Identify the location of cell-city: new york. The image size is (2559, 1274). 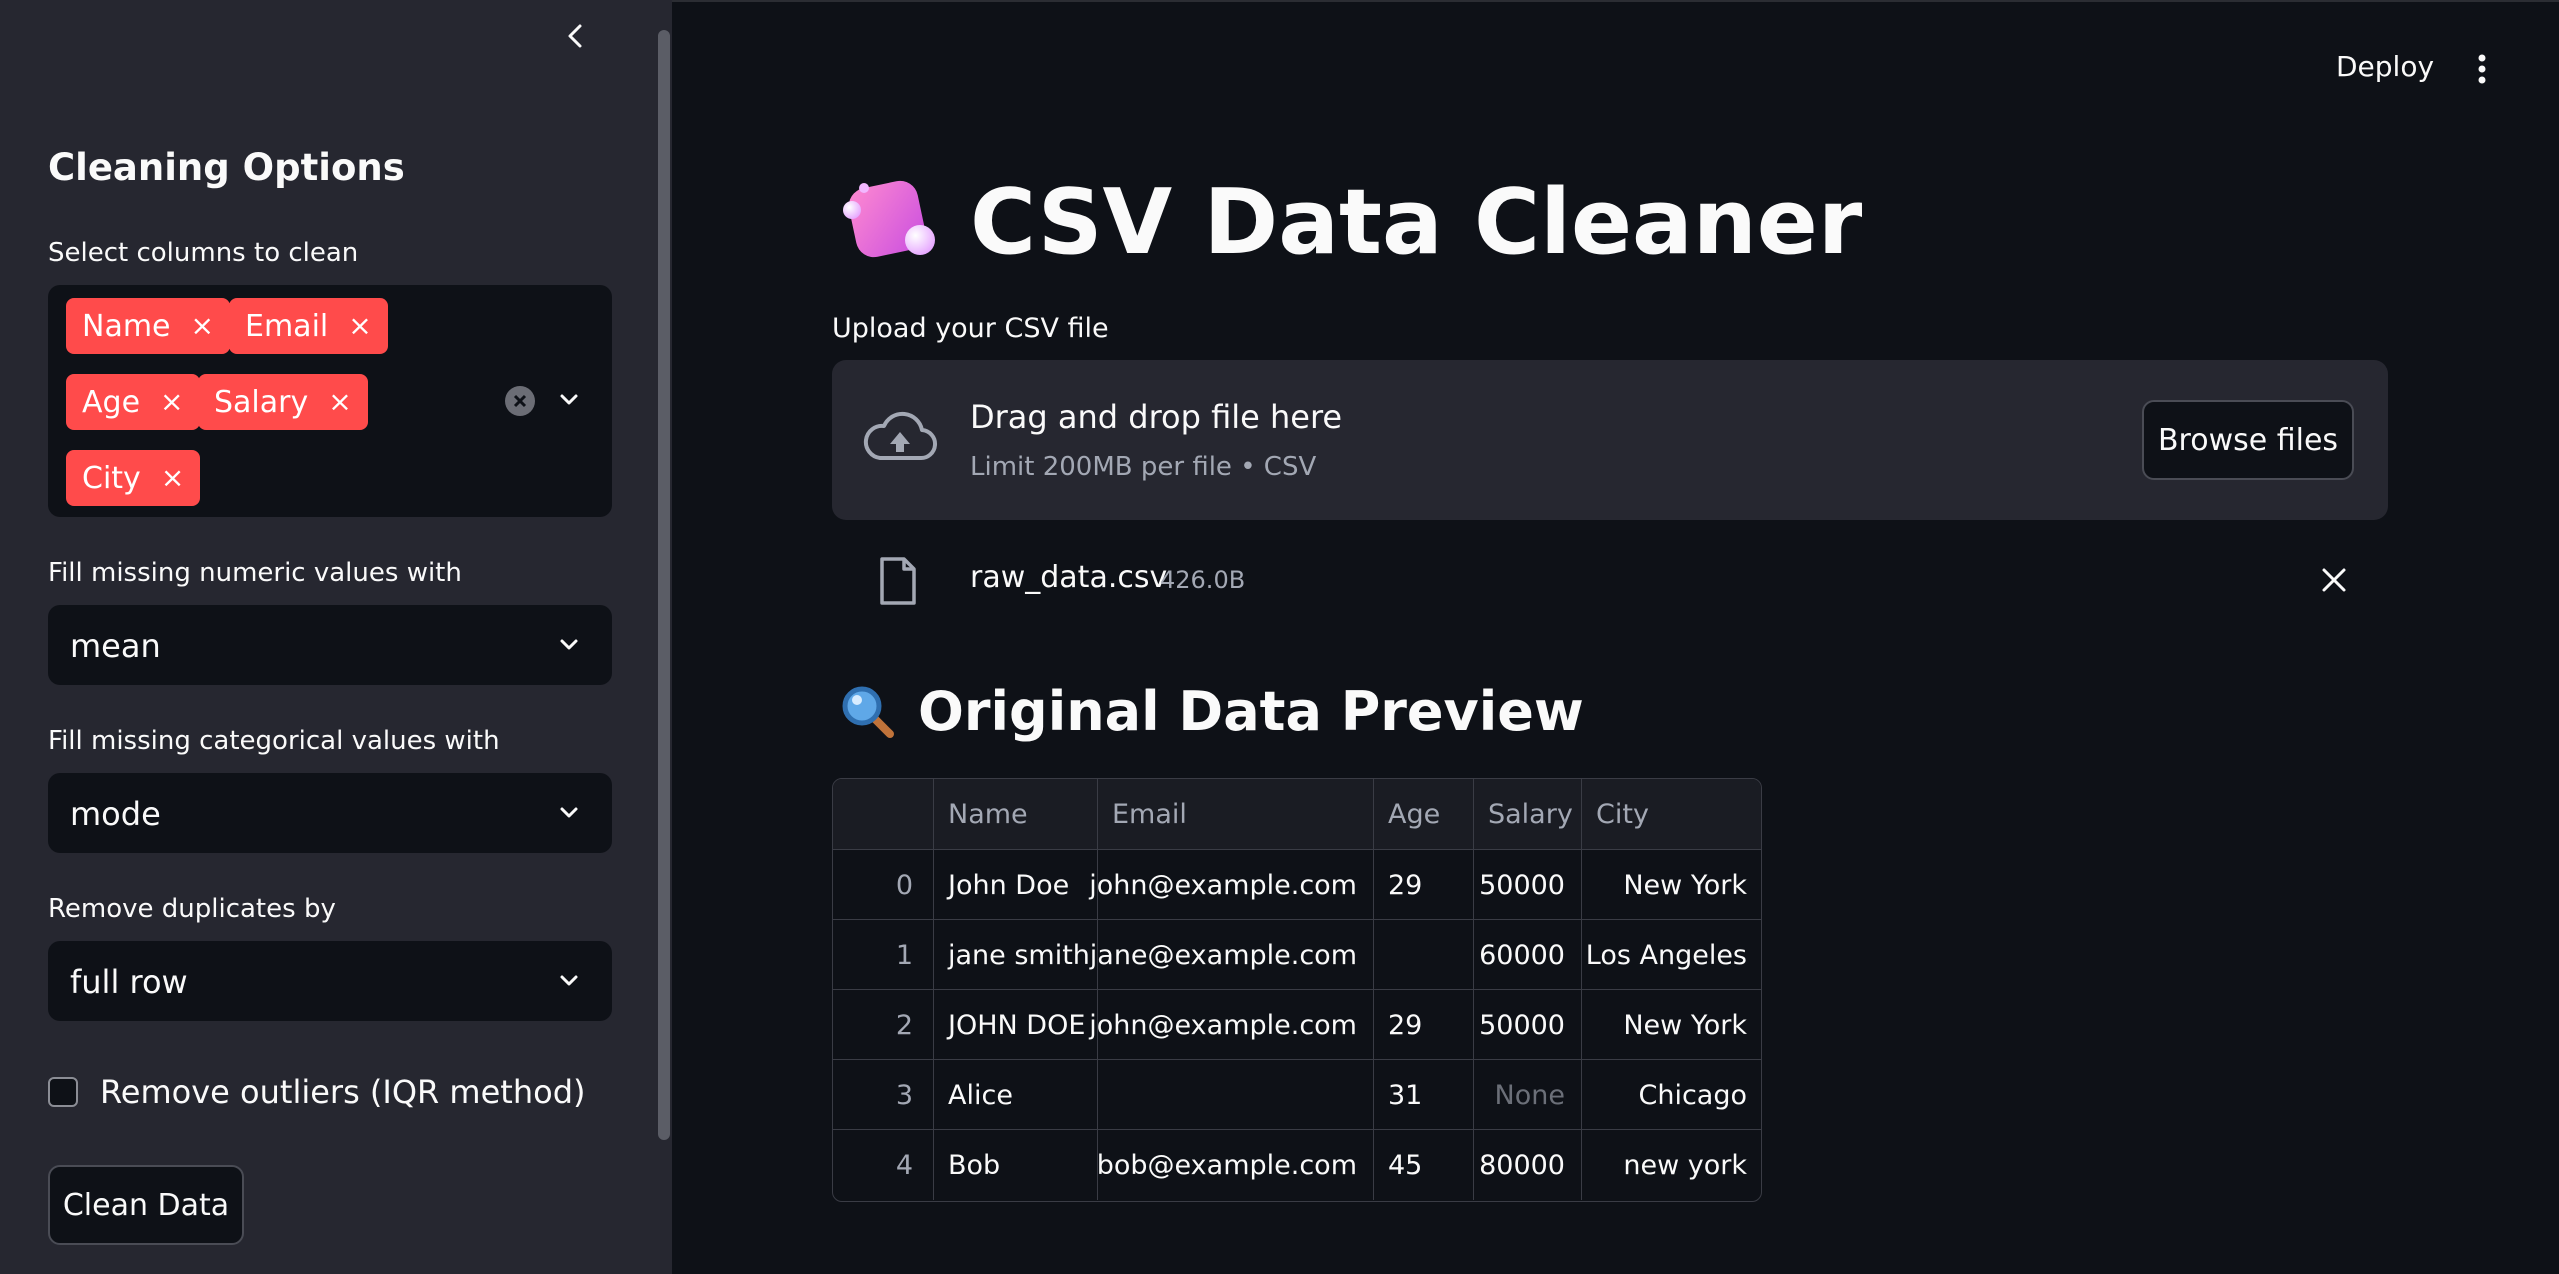
(1671, 1165).